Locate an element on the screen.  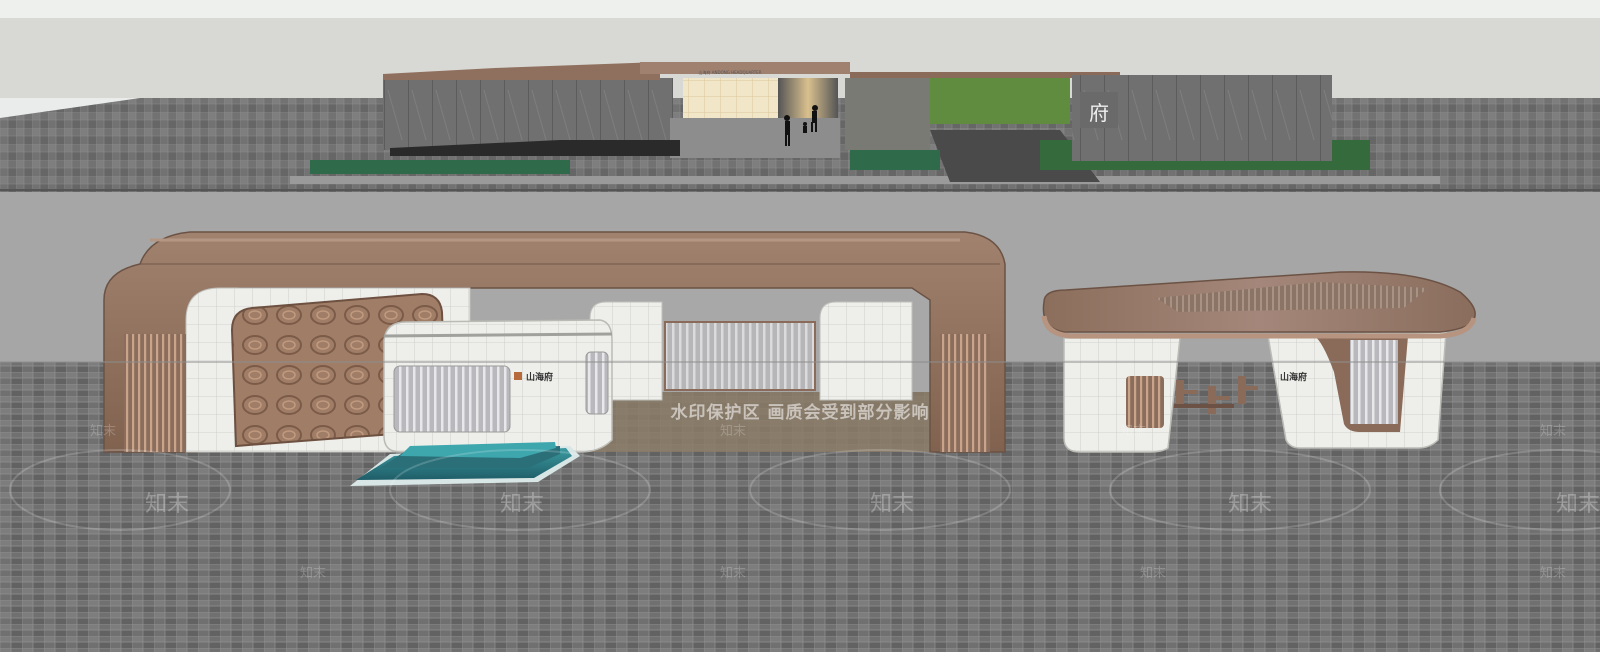
upper-model: 府 山海府 ANDONG HEADQUARTER is located at coordinates (865, 123).